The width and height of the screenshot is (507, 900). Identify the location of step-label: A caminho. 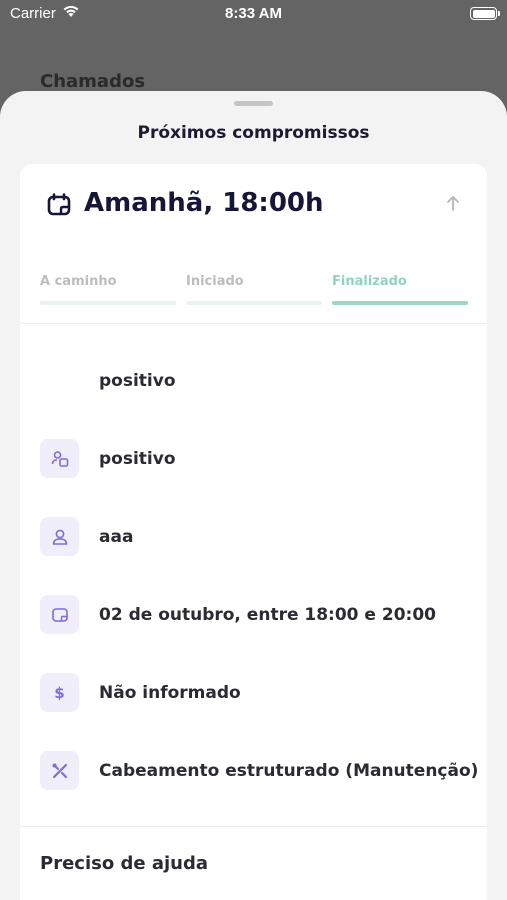
(78, 281).